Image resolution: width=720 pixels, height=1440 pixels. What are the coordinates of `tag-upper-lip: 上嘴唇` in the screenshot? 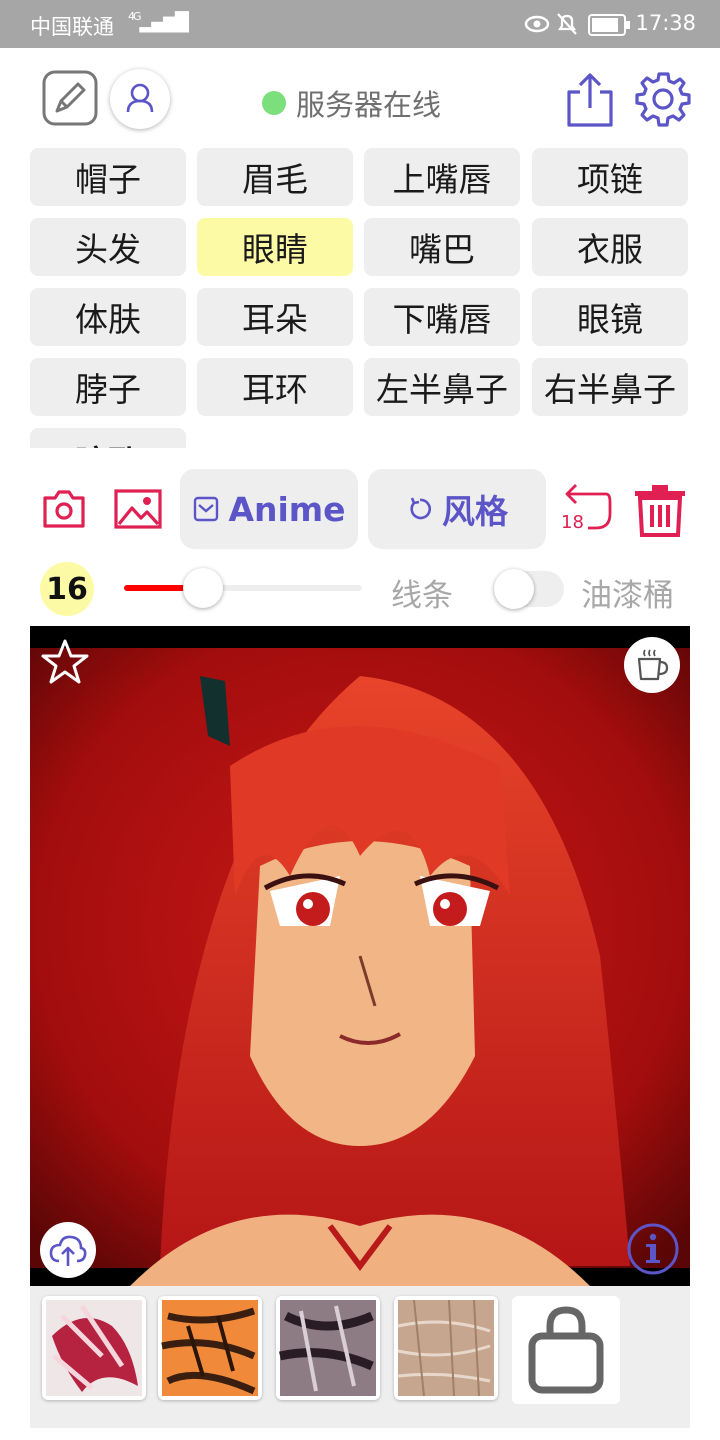 It's located at (442, 177).